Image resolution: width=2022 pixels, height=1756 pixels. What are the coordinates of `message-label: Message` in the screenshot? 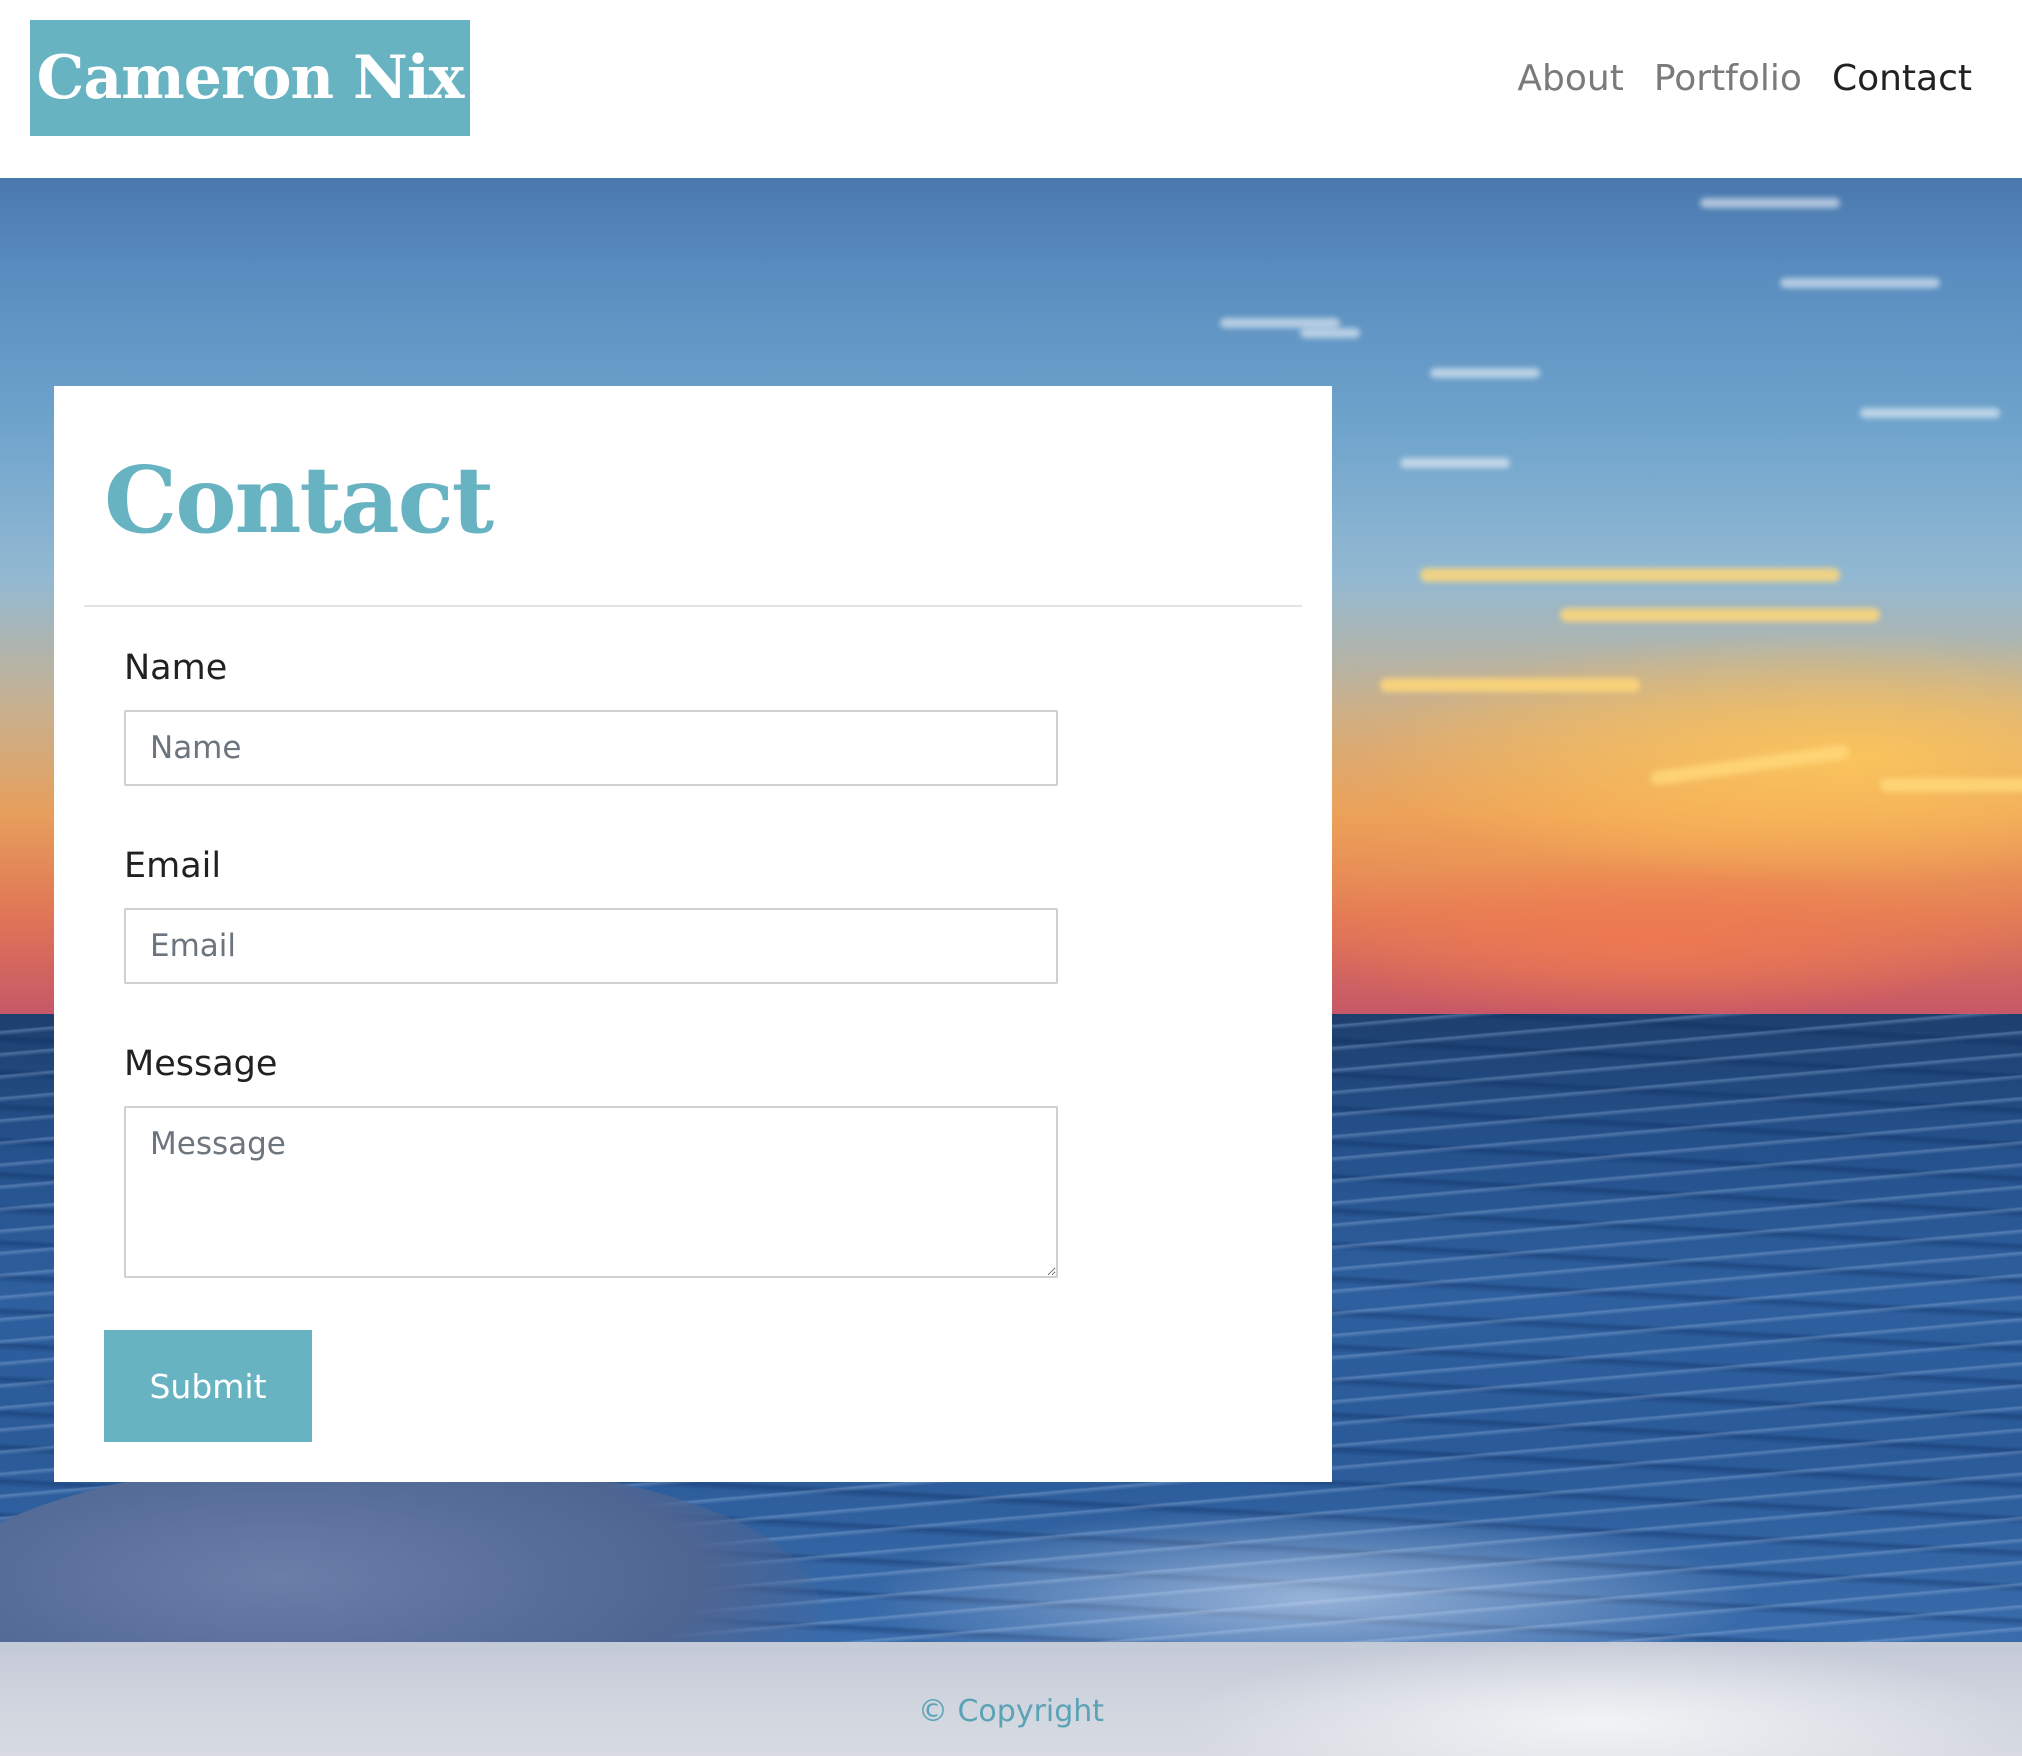 It's located at (201, 1064).